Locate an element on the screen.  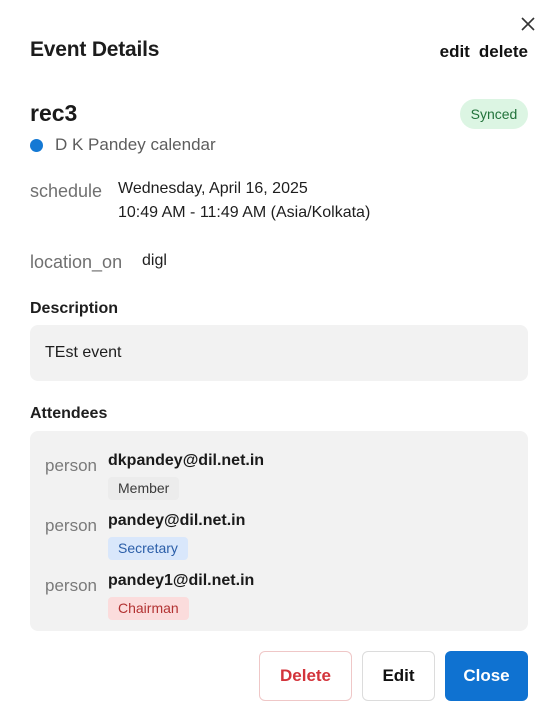
dialog-title: Event Details is located at coordinates (95, 49).